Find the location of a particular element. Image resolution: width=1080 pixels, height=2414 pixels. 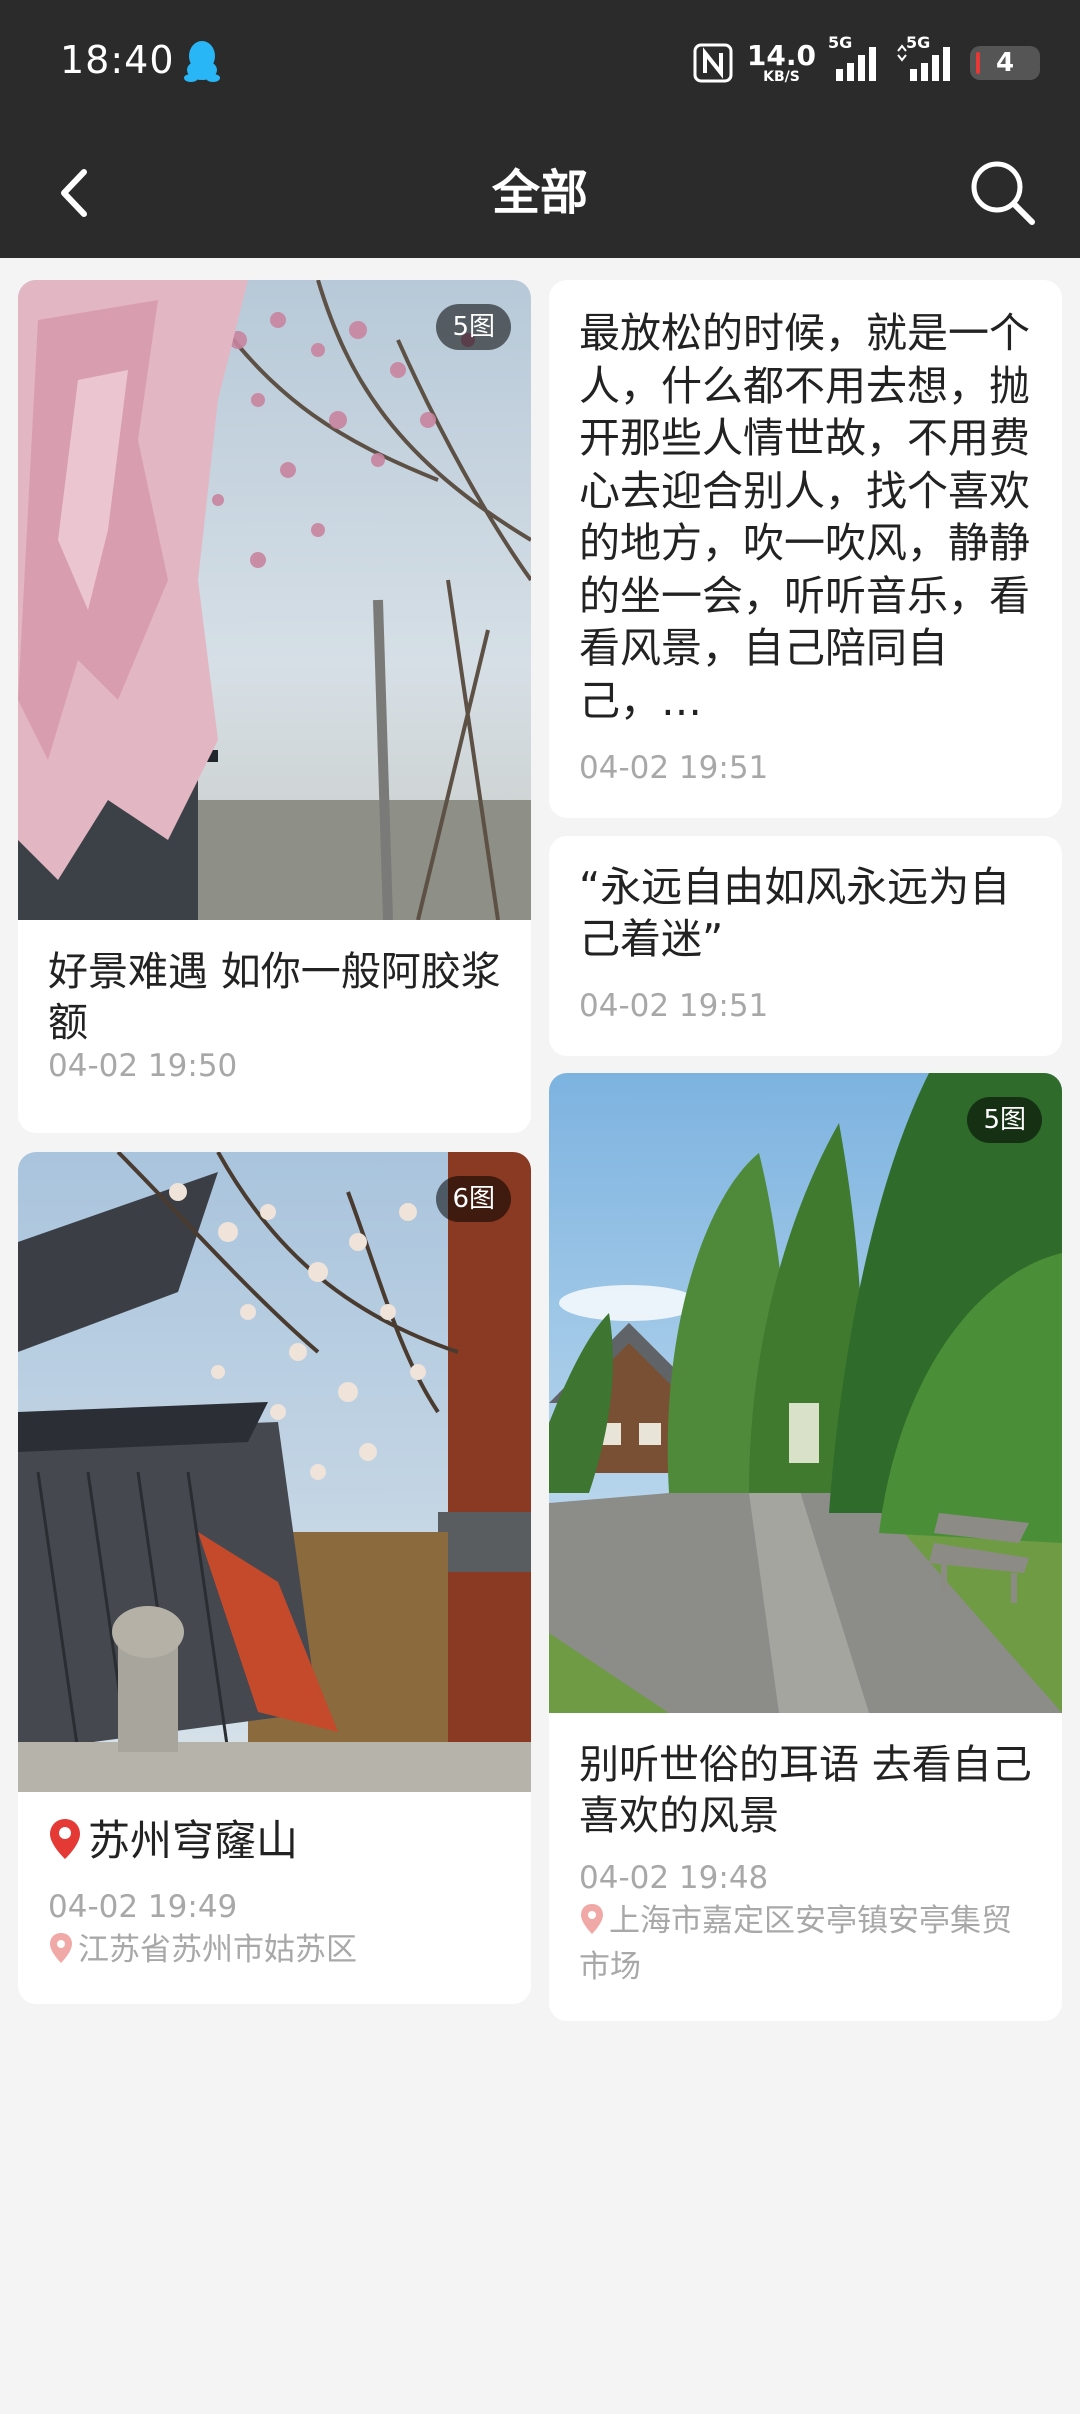

post-title: 苏州穹窿山 is located at coordinates (193, 1840).